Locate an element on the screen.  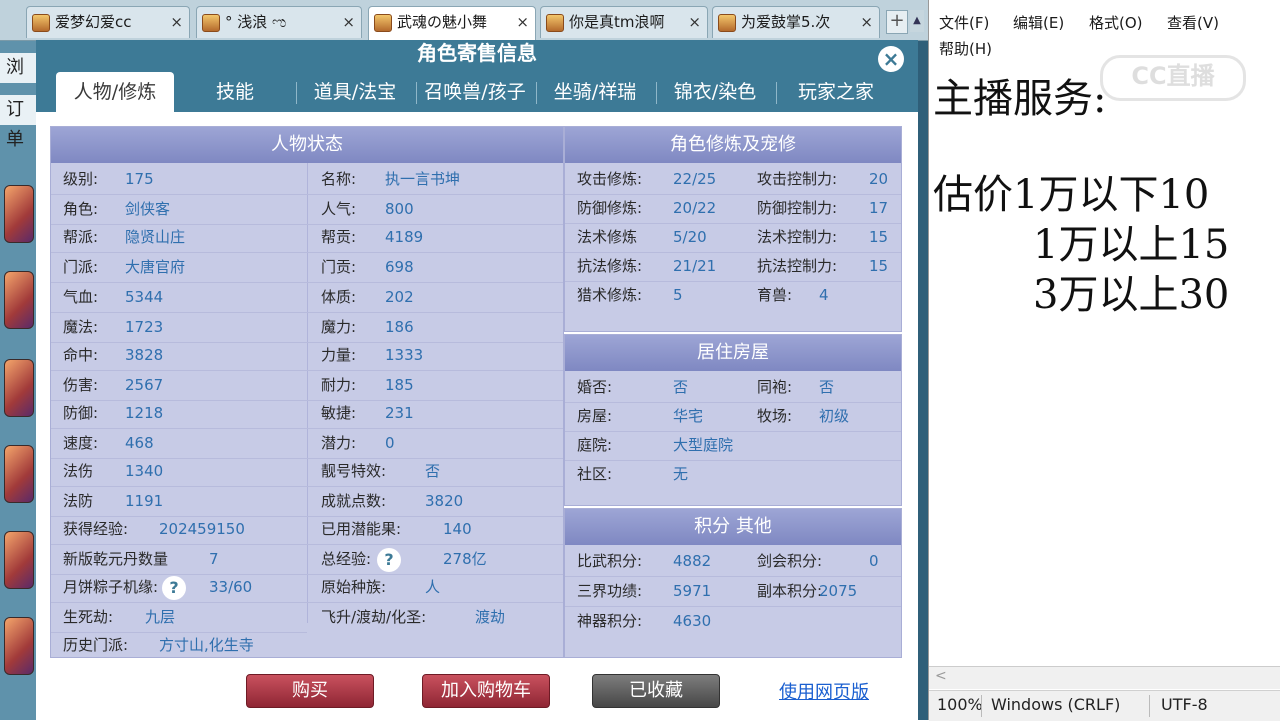
status-row-right: 力量: 1333 is located at coordinates (372, 355).